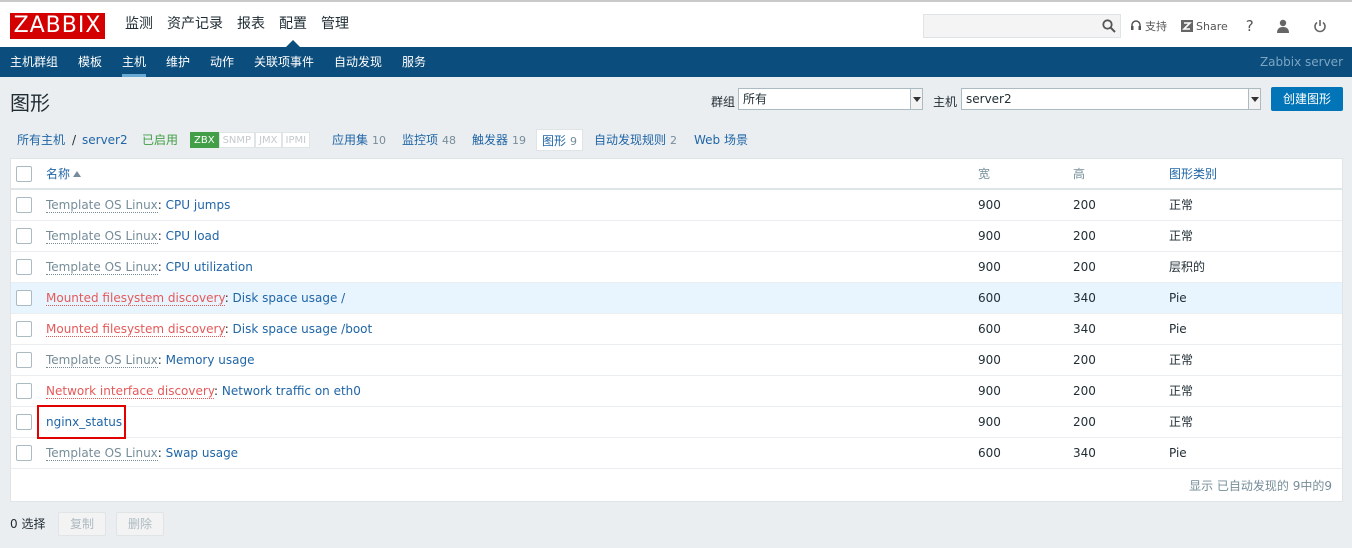 Image resolution: width=1352 pixels, height=548 pixels. What do you see at coordinates (284, 62) in the screenshot?
I see `nav-correlation: 关联项事件` at bounding box center [284, 62].